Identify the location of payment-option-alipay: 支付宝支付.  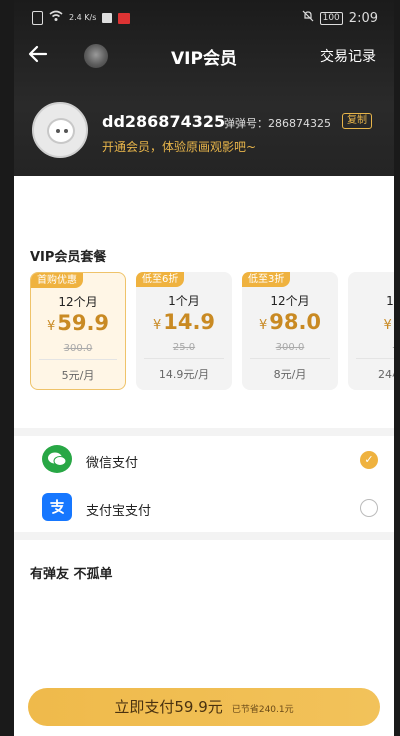
(204, 508).